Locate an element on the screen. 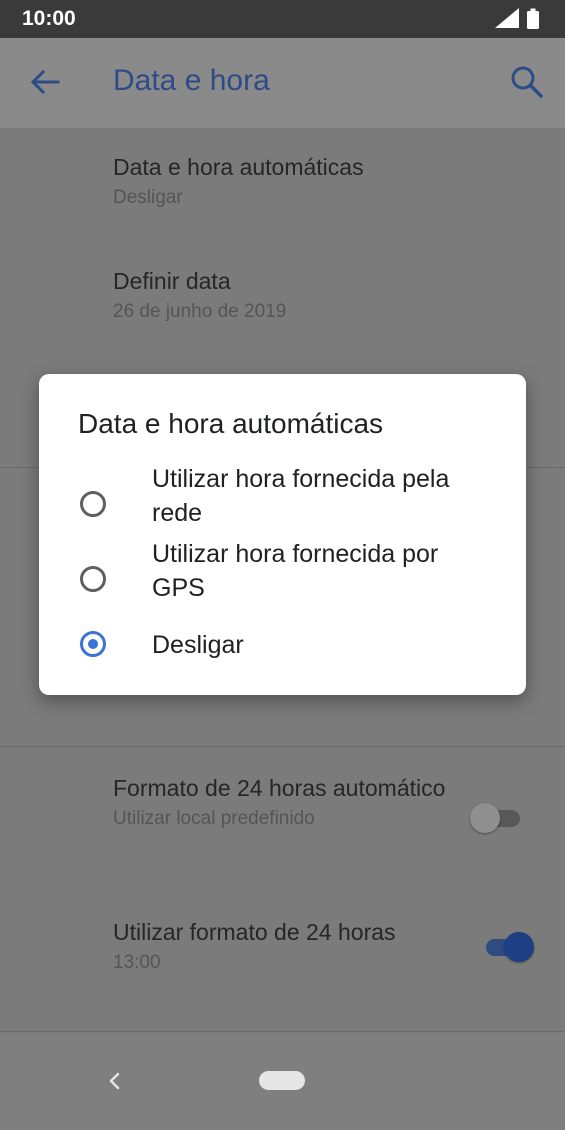  signal-battery-icons is located at coordinates (517, 18).